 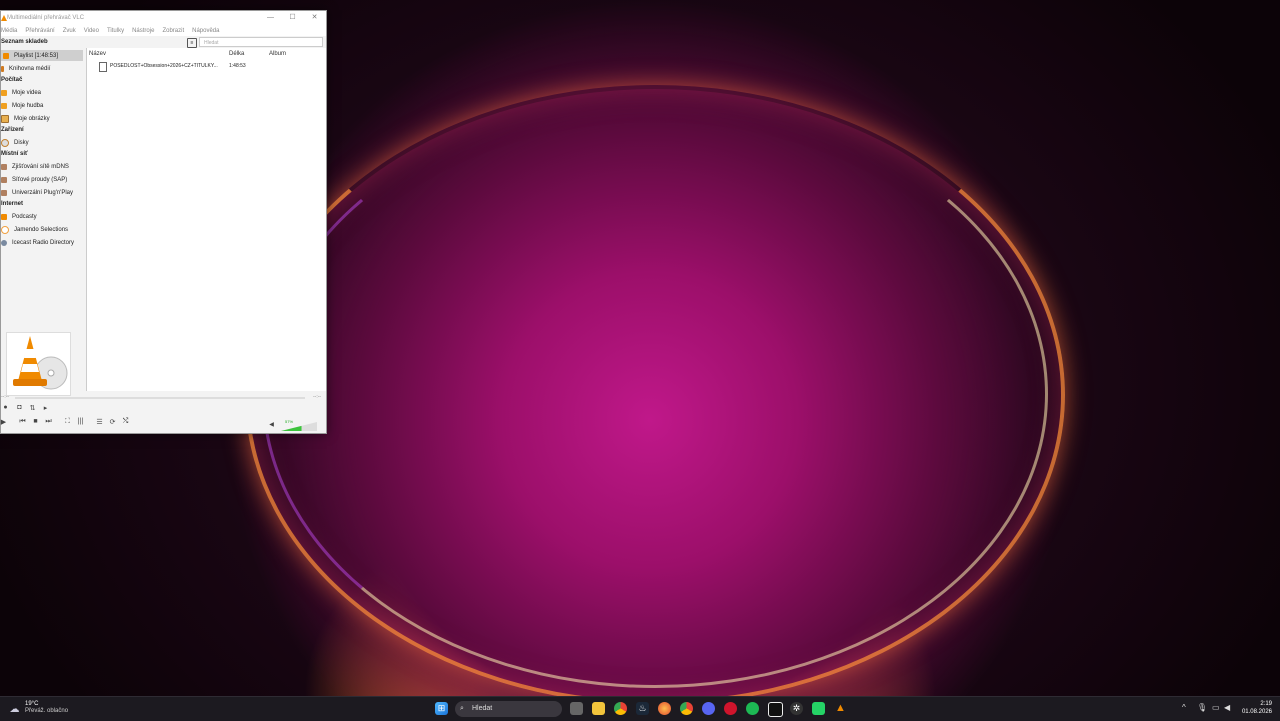 I want to click on maximize-button: ☐, so click(x=292, y=18).